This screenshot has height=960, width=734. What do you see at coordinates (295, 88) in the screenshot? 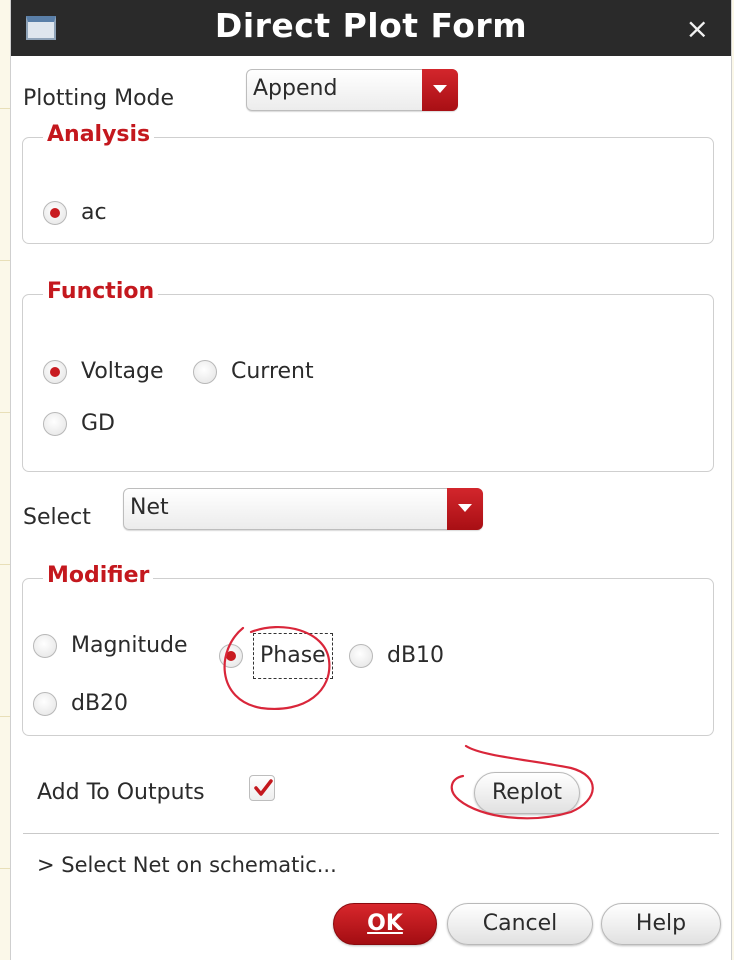
I see `plotting-mode-value: Append` at bounding box center [295, 88].